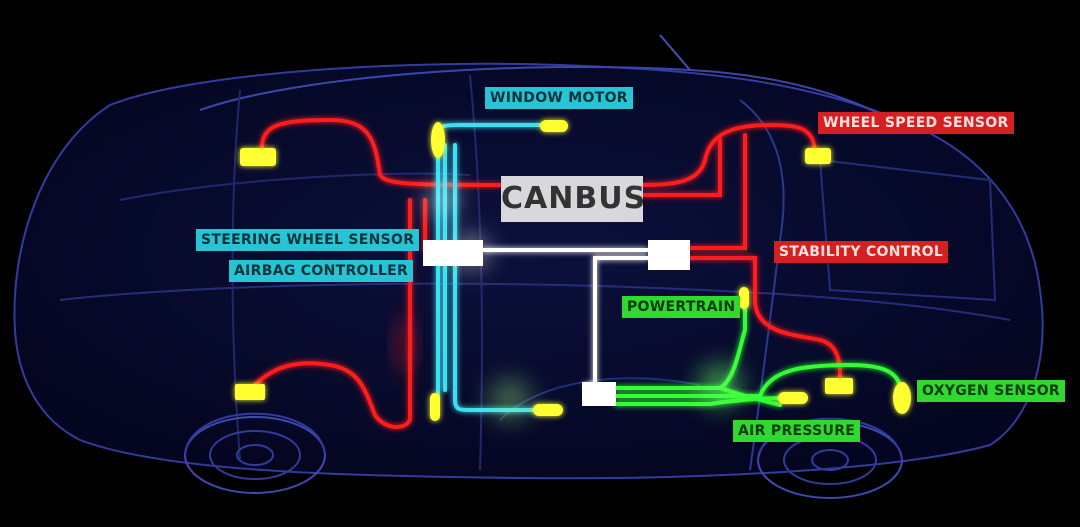  What do you see at coordinates (991, 391) in the screenshot?
I see `oxygen-sensor-label: OXYGEN SENSOR` at bounding box center [991, 391].